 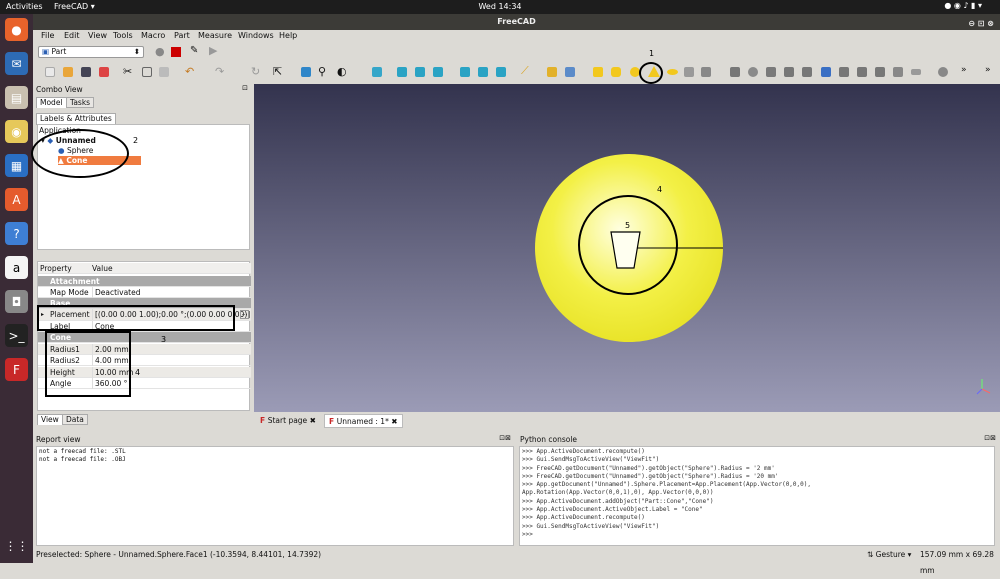 I want to click on system-tray: ● ◉ ♪ ▮ ▾, so click(x=963, y=5).